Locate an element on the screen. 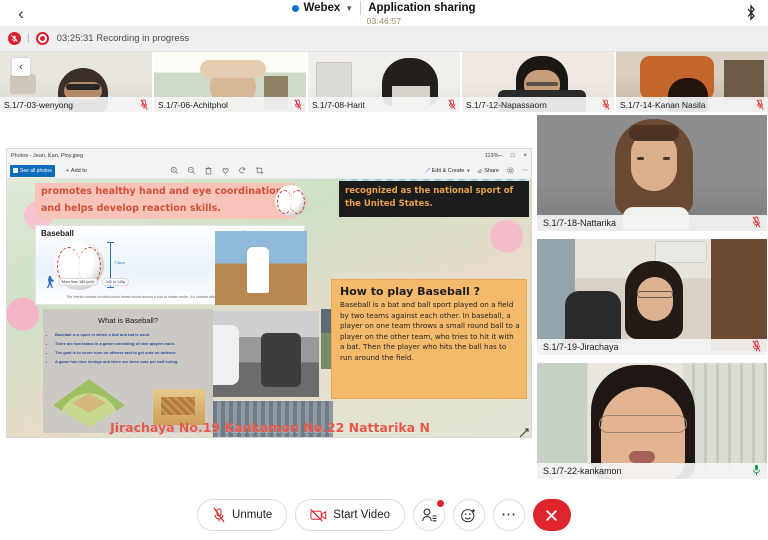 This screenshot has height=540, width=768. ball-stats: More than 180 km/h 141 to 148g is located at coordinates (87, 282).